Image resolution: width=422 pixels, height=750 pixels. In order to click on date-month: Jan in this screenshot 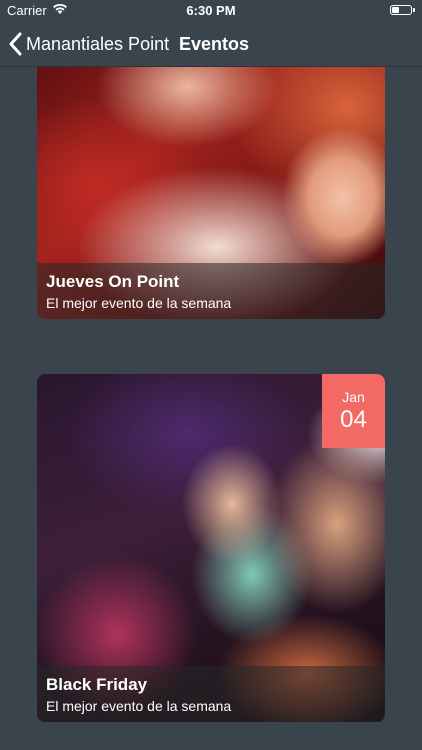, I will do `click(353, 397)`.